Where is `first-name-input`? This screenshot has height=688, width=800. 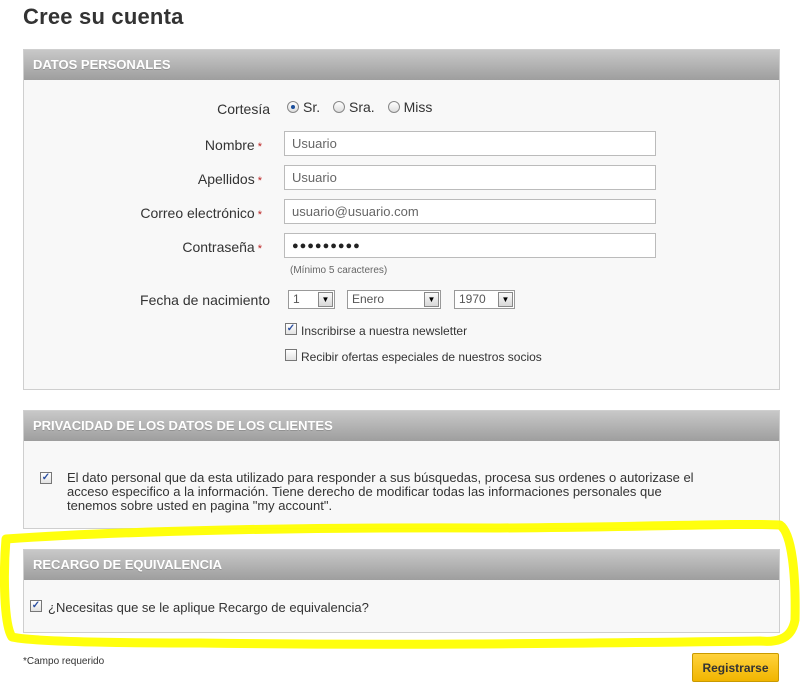 first-name-input is located at coordinates (470, 143).